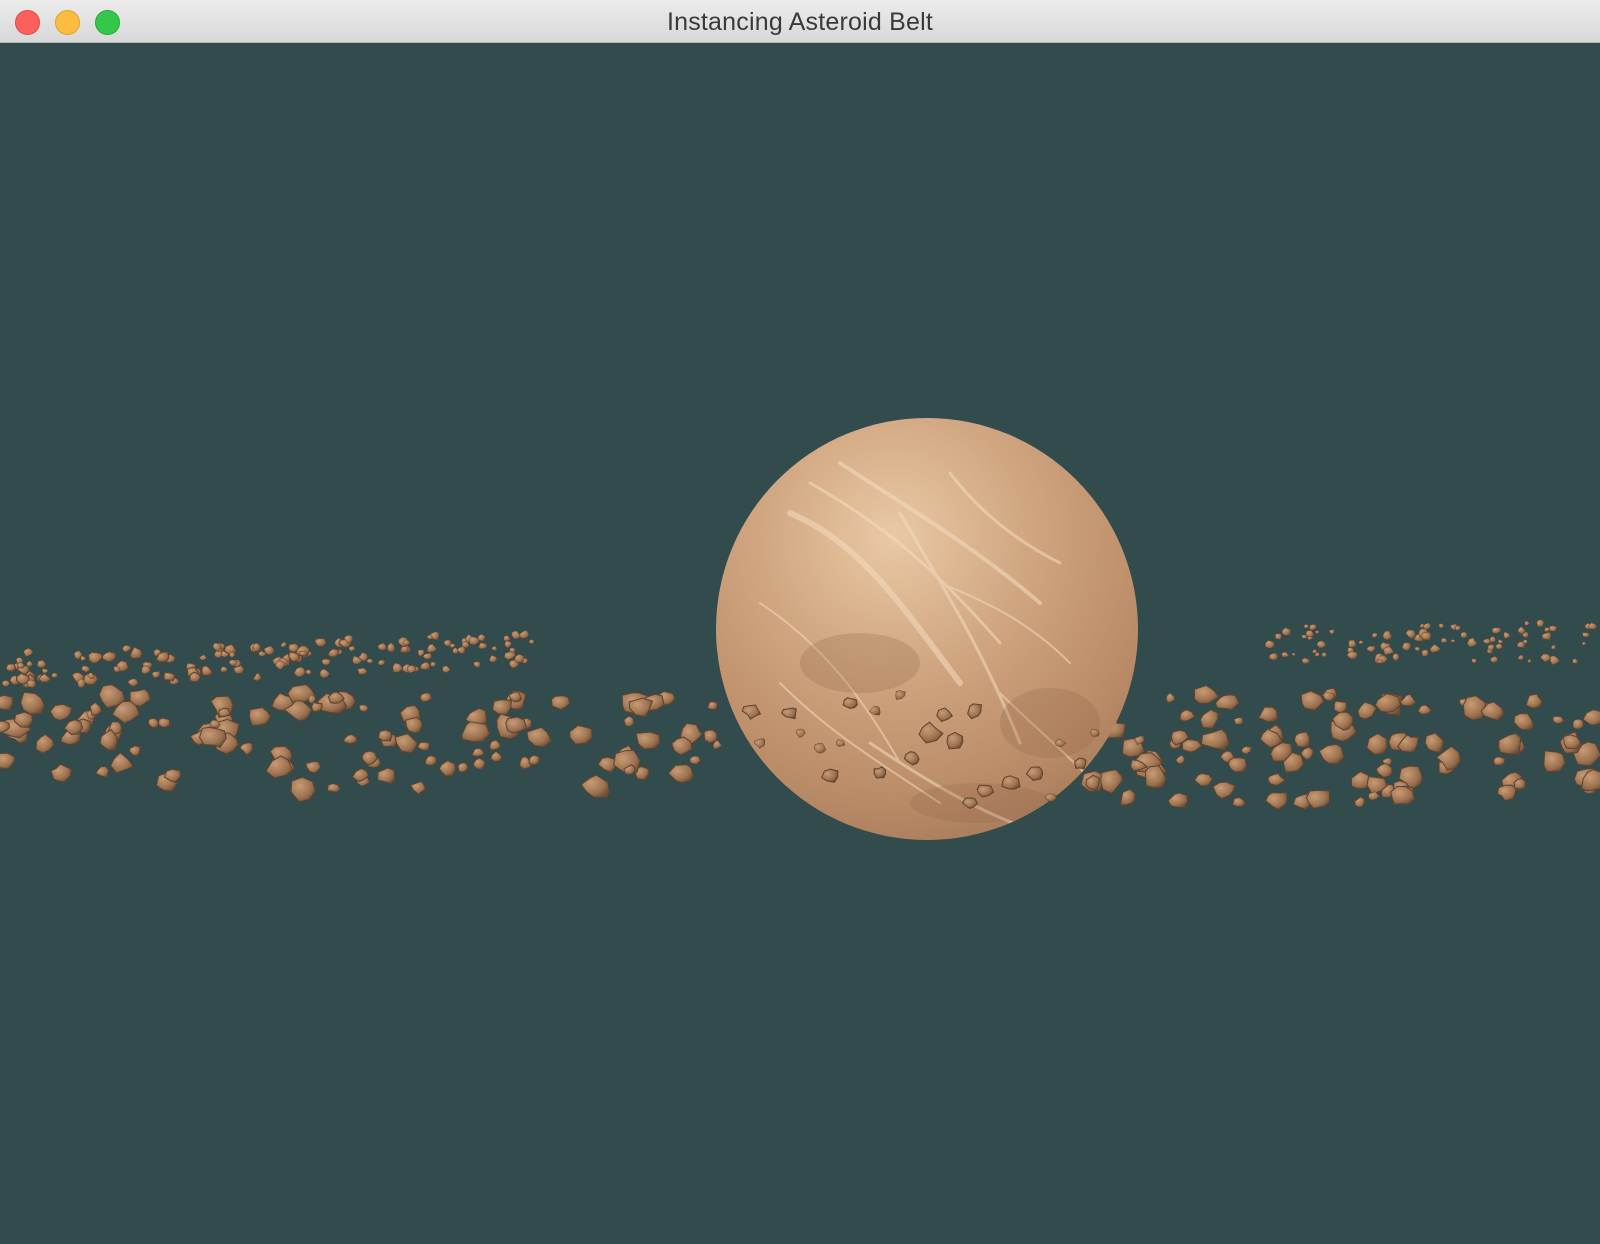  I want to click on title-bar: Instancing Asteroid Belt, so click(800, 21).